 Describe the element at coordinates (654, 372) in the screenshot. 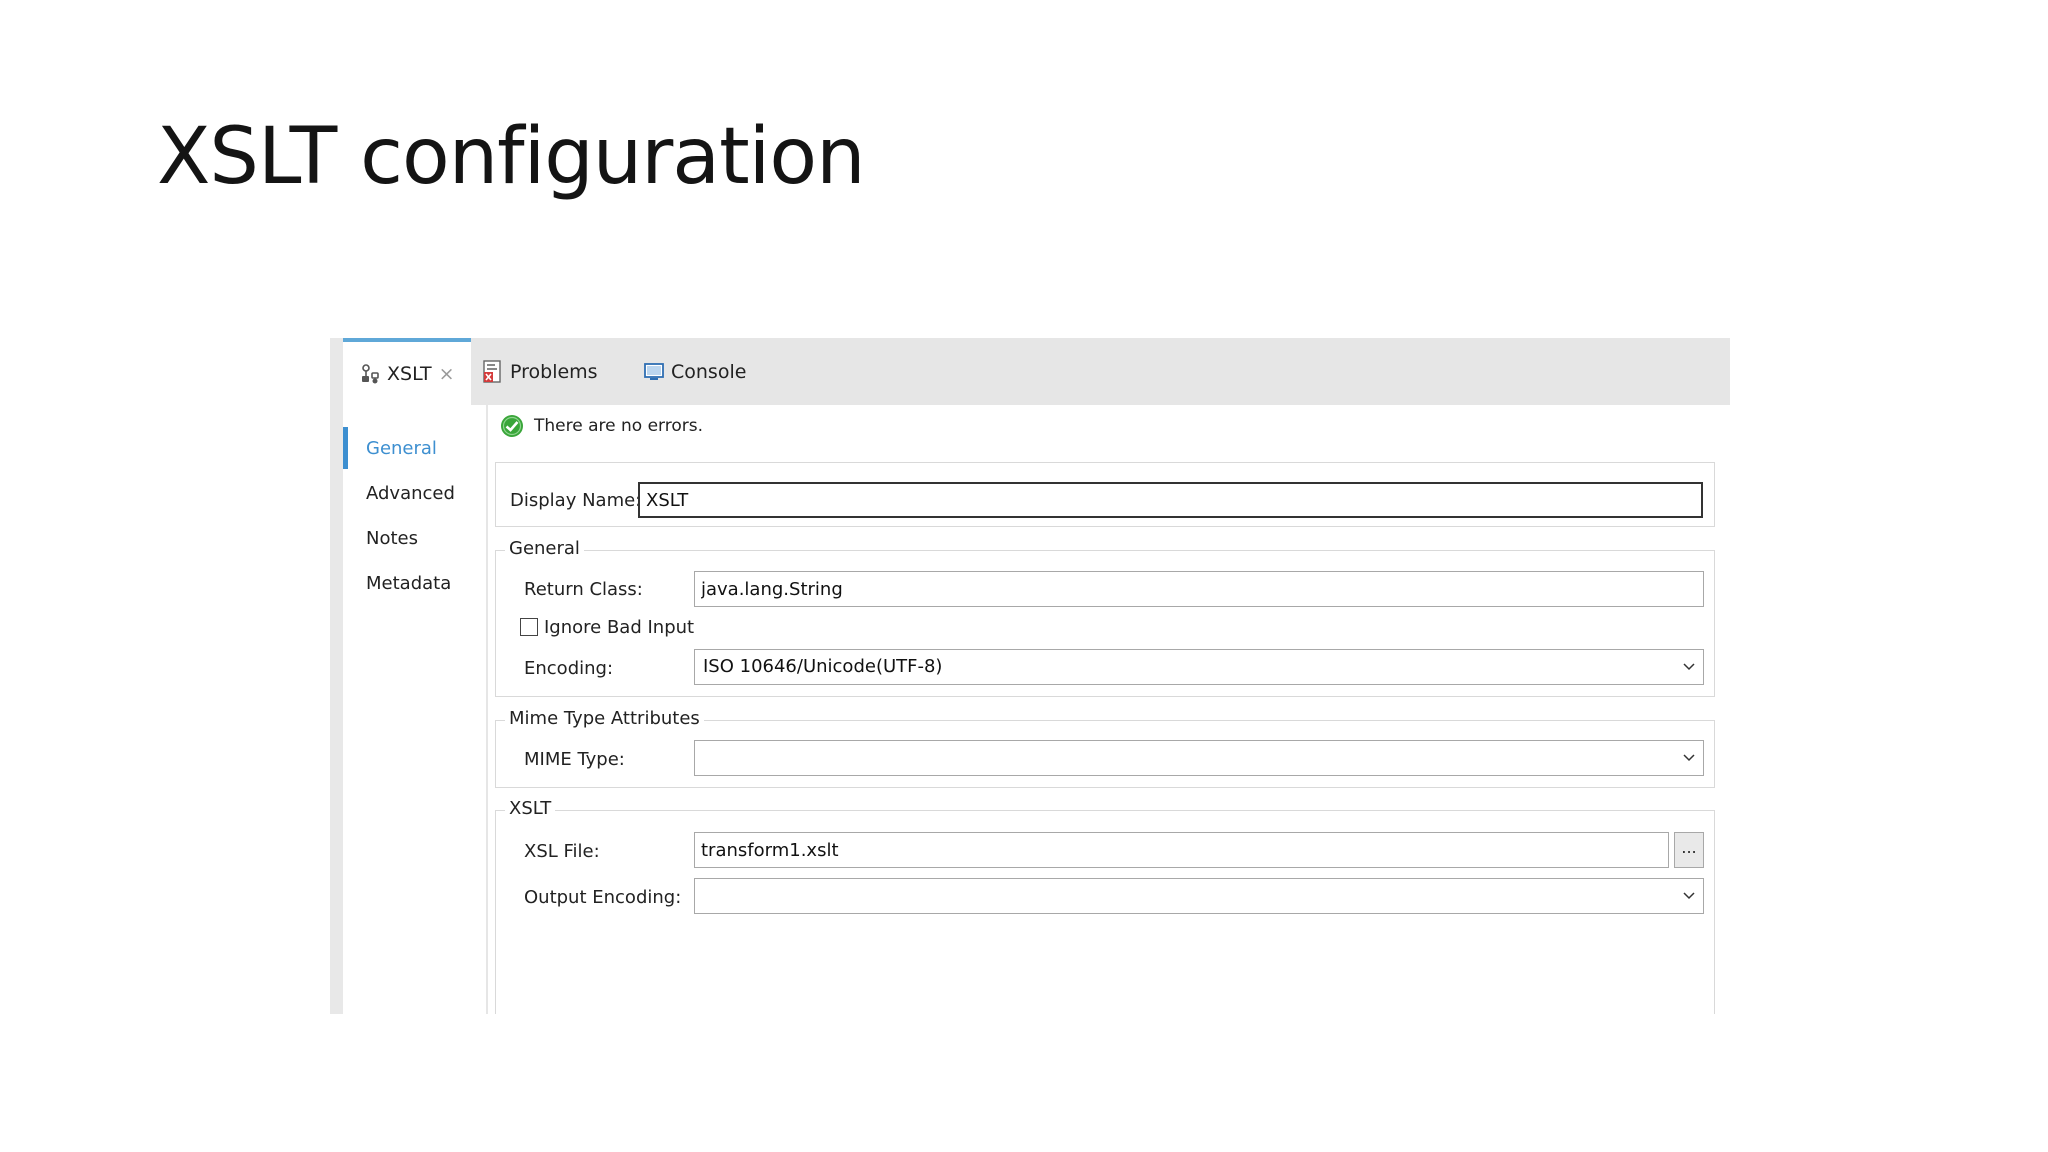

I see `console-icon` at that location.